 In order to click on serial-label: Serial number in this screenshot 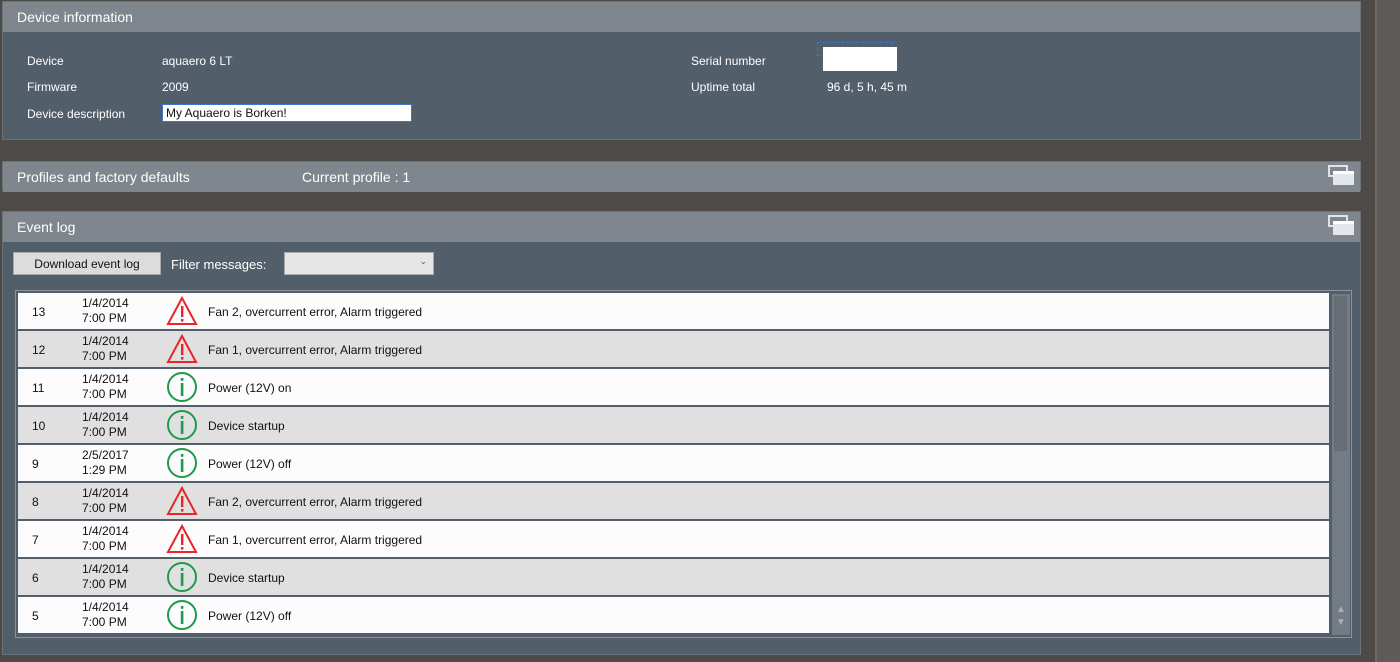, I will do `click(728, 61)`.